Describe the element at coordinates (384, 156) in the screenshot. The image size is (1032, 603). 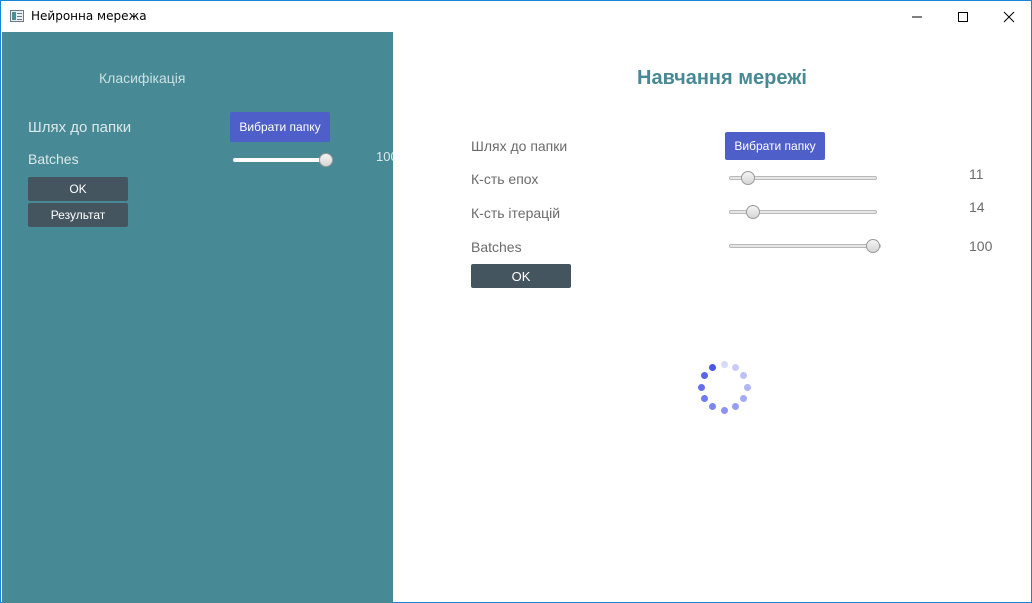
I see `classification-batches-value: 100` at that location.